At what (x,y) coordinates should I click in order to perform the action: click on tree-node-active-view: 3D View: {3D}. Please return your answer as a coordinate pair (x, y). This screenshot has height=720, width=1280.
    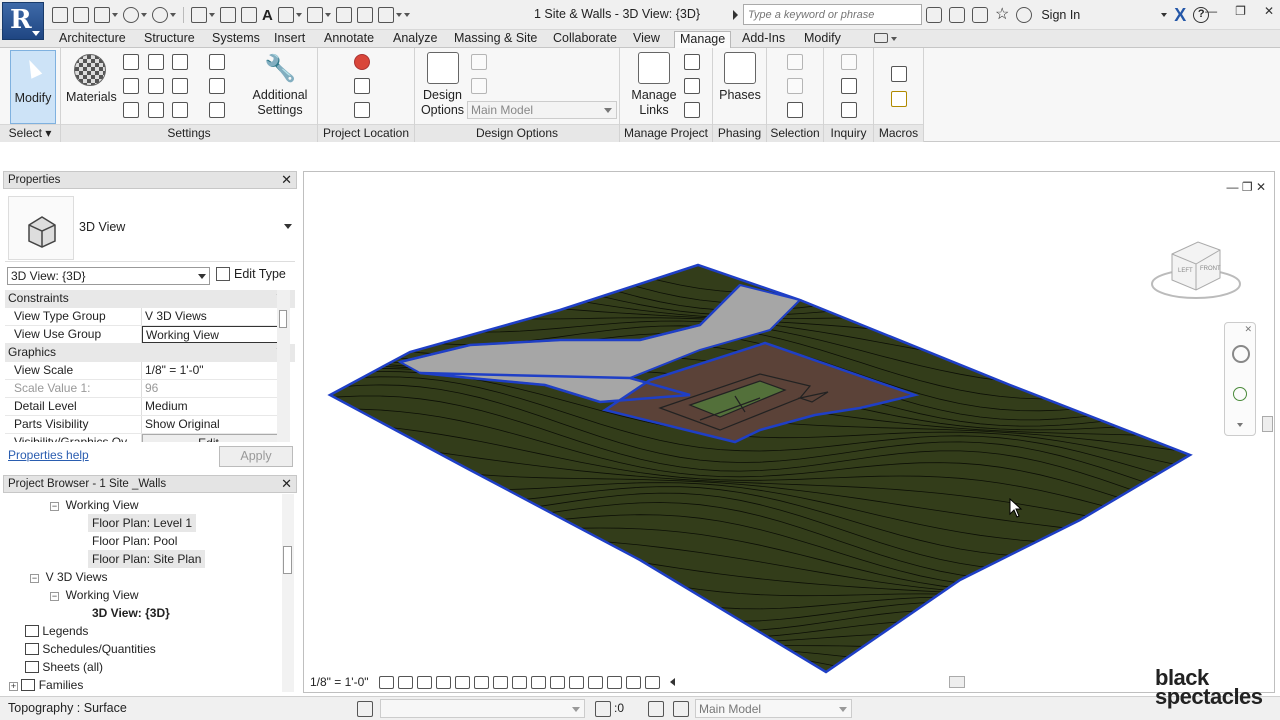
    Looking at the image, I should click on (131, 613).